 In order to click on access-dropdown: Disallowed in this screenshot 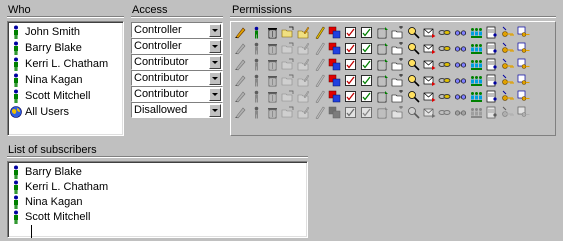, I will do `click(177, 110)`.